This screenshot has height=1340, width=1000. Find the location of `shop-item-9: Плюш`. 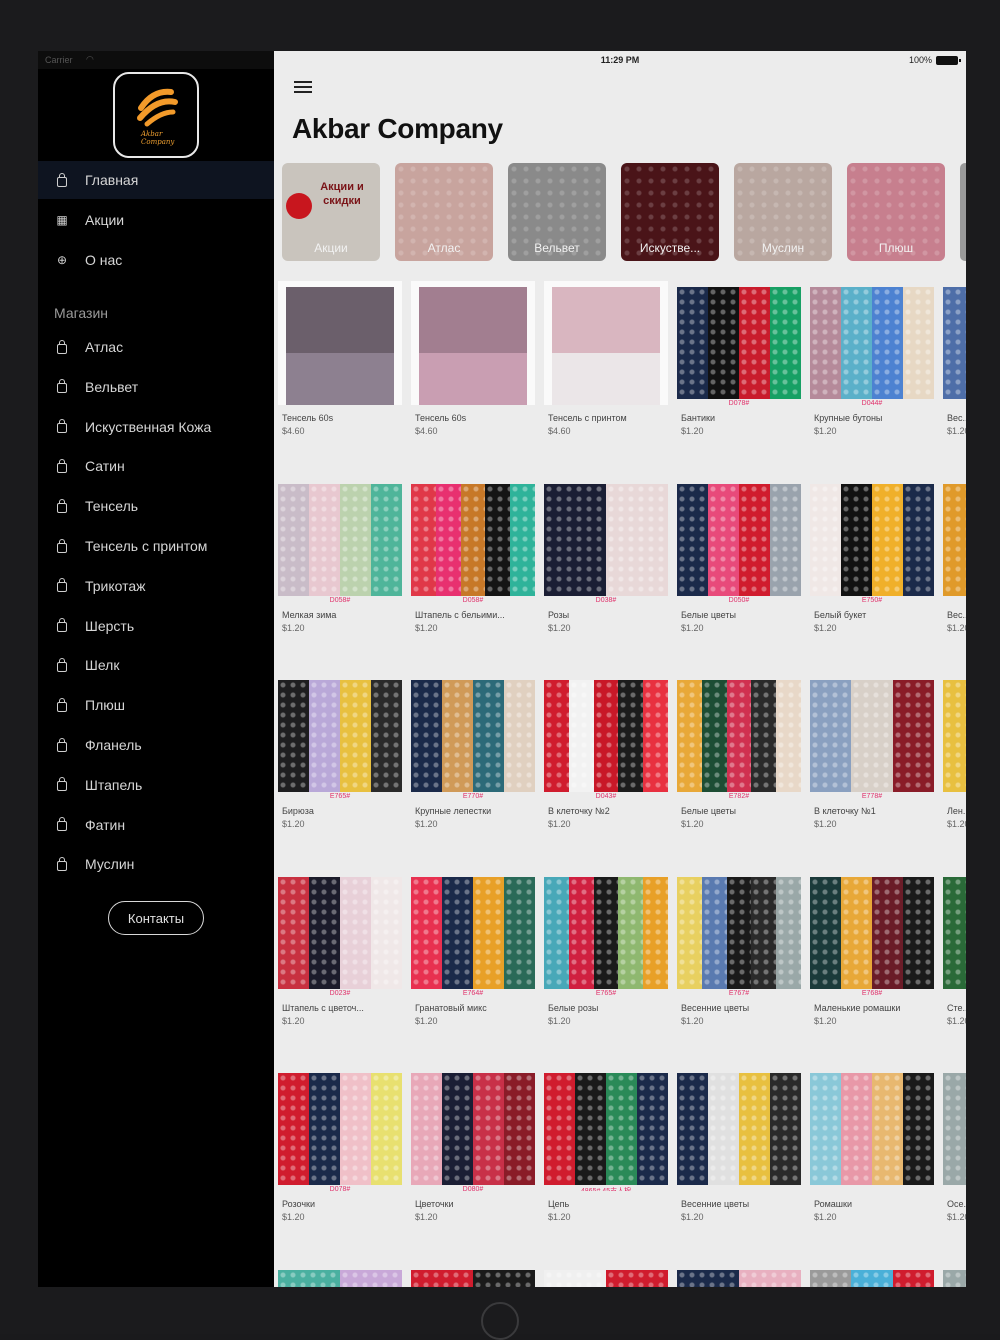

shop-item-9: Плюш is located at coordinates (156, 705).